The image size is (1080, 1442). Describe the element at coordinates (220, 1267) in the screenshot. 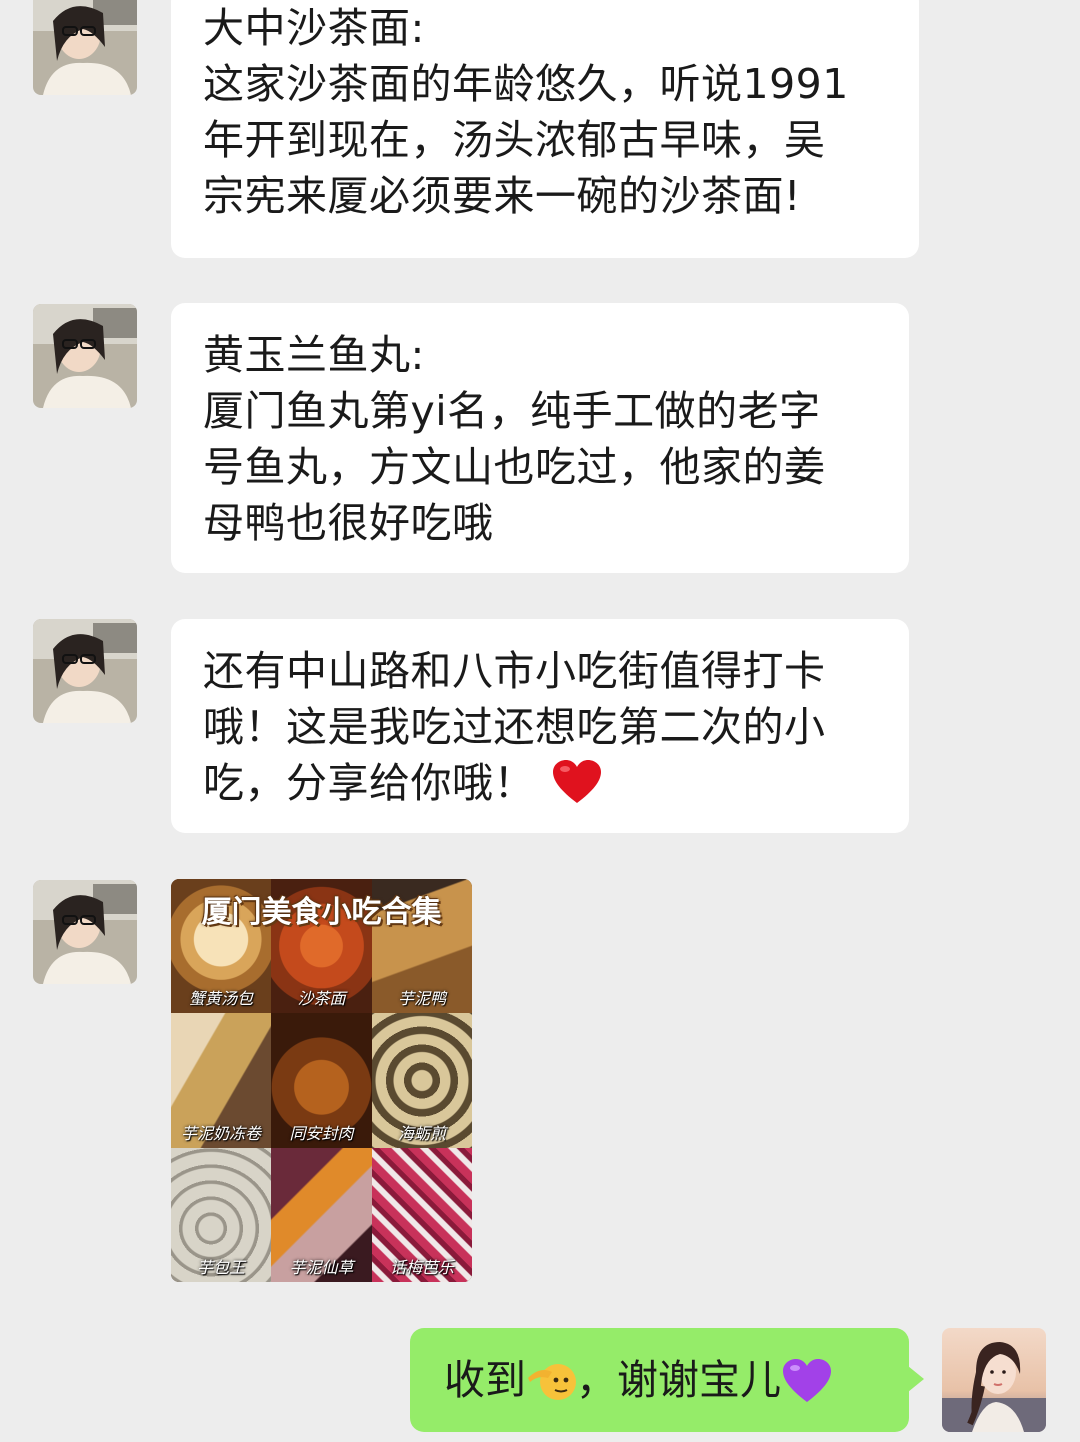

I see `food-label: 芋包王` at that location.